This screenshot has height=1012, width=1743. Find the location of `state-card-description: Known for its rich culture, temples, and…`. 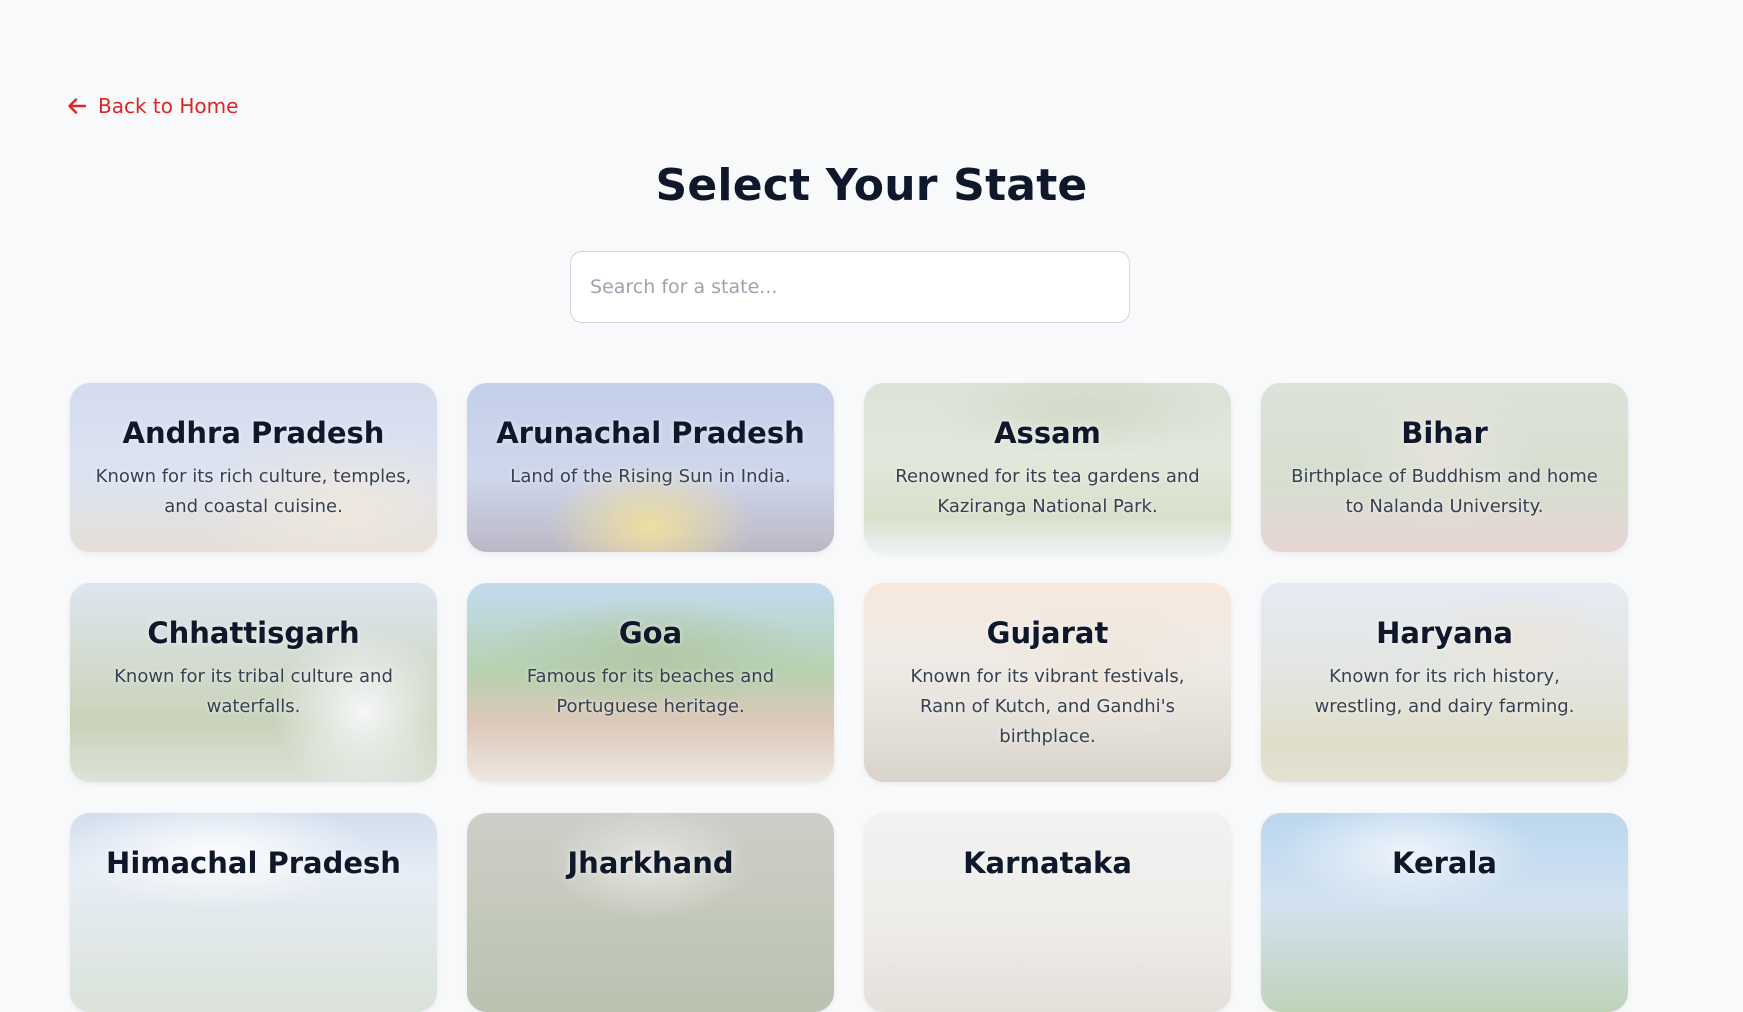

state-card-description: Known for its rich culture, temples, and… is located at coordinates (253, 492).